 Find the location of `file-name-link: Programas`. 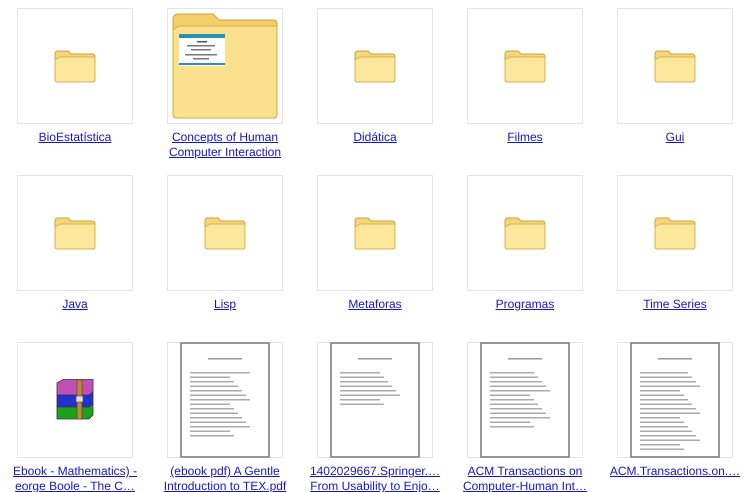

file-name-link: Programas is located at coordinates (525, 304).